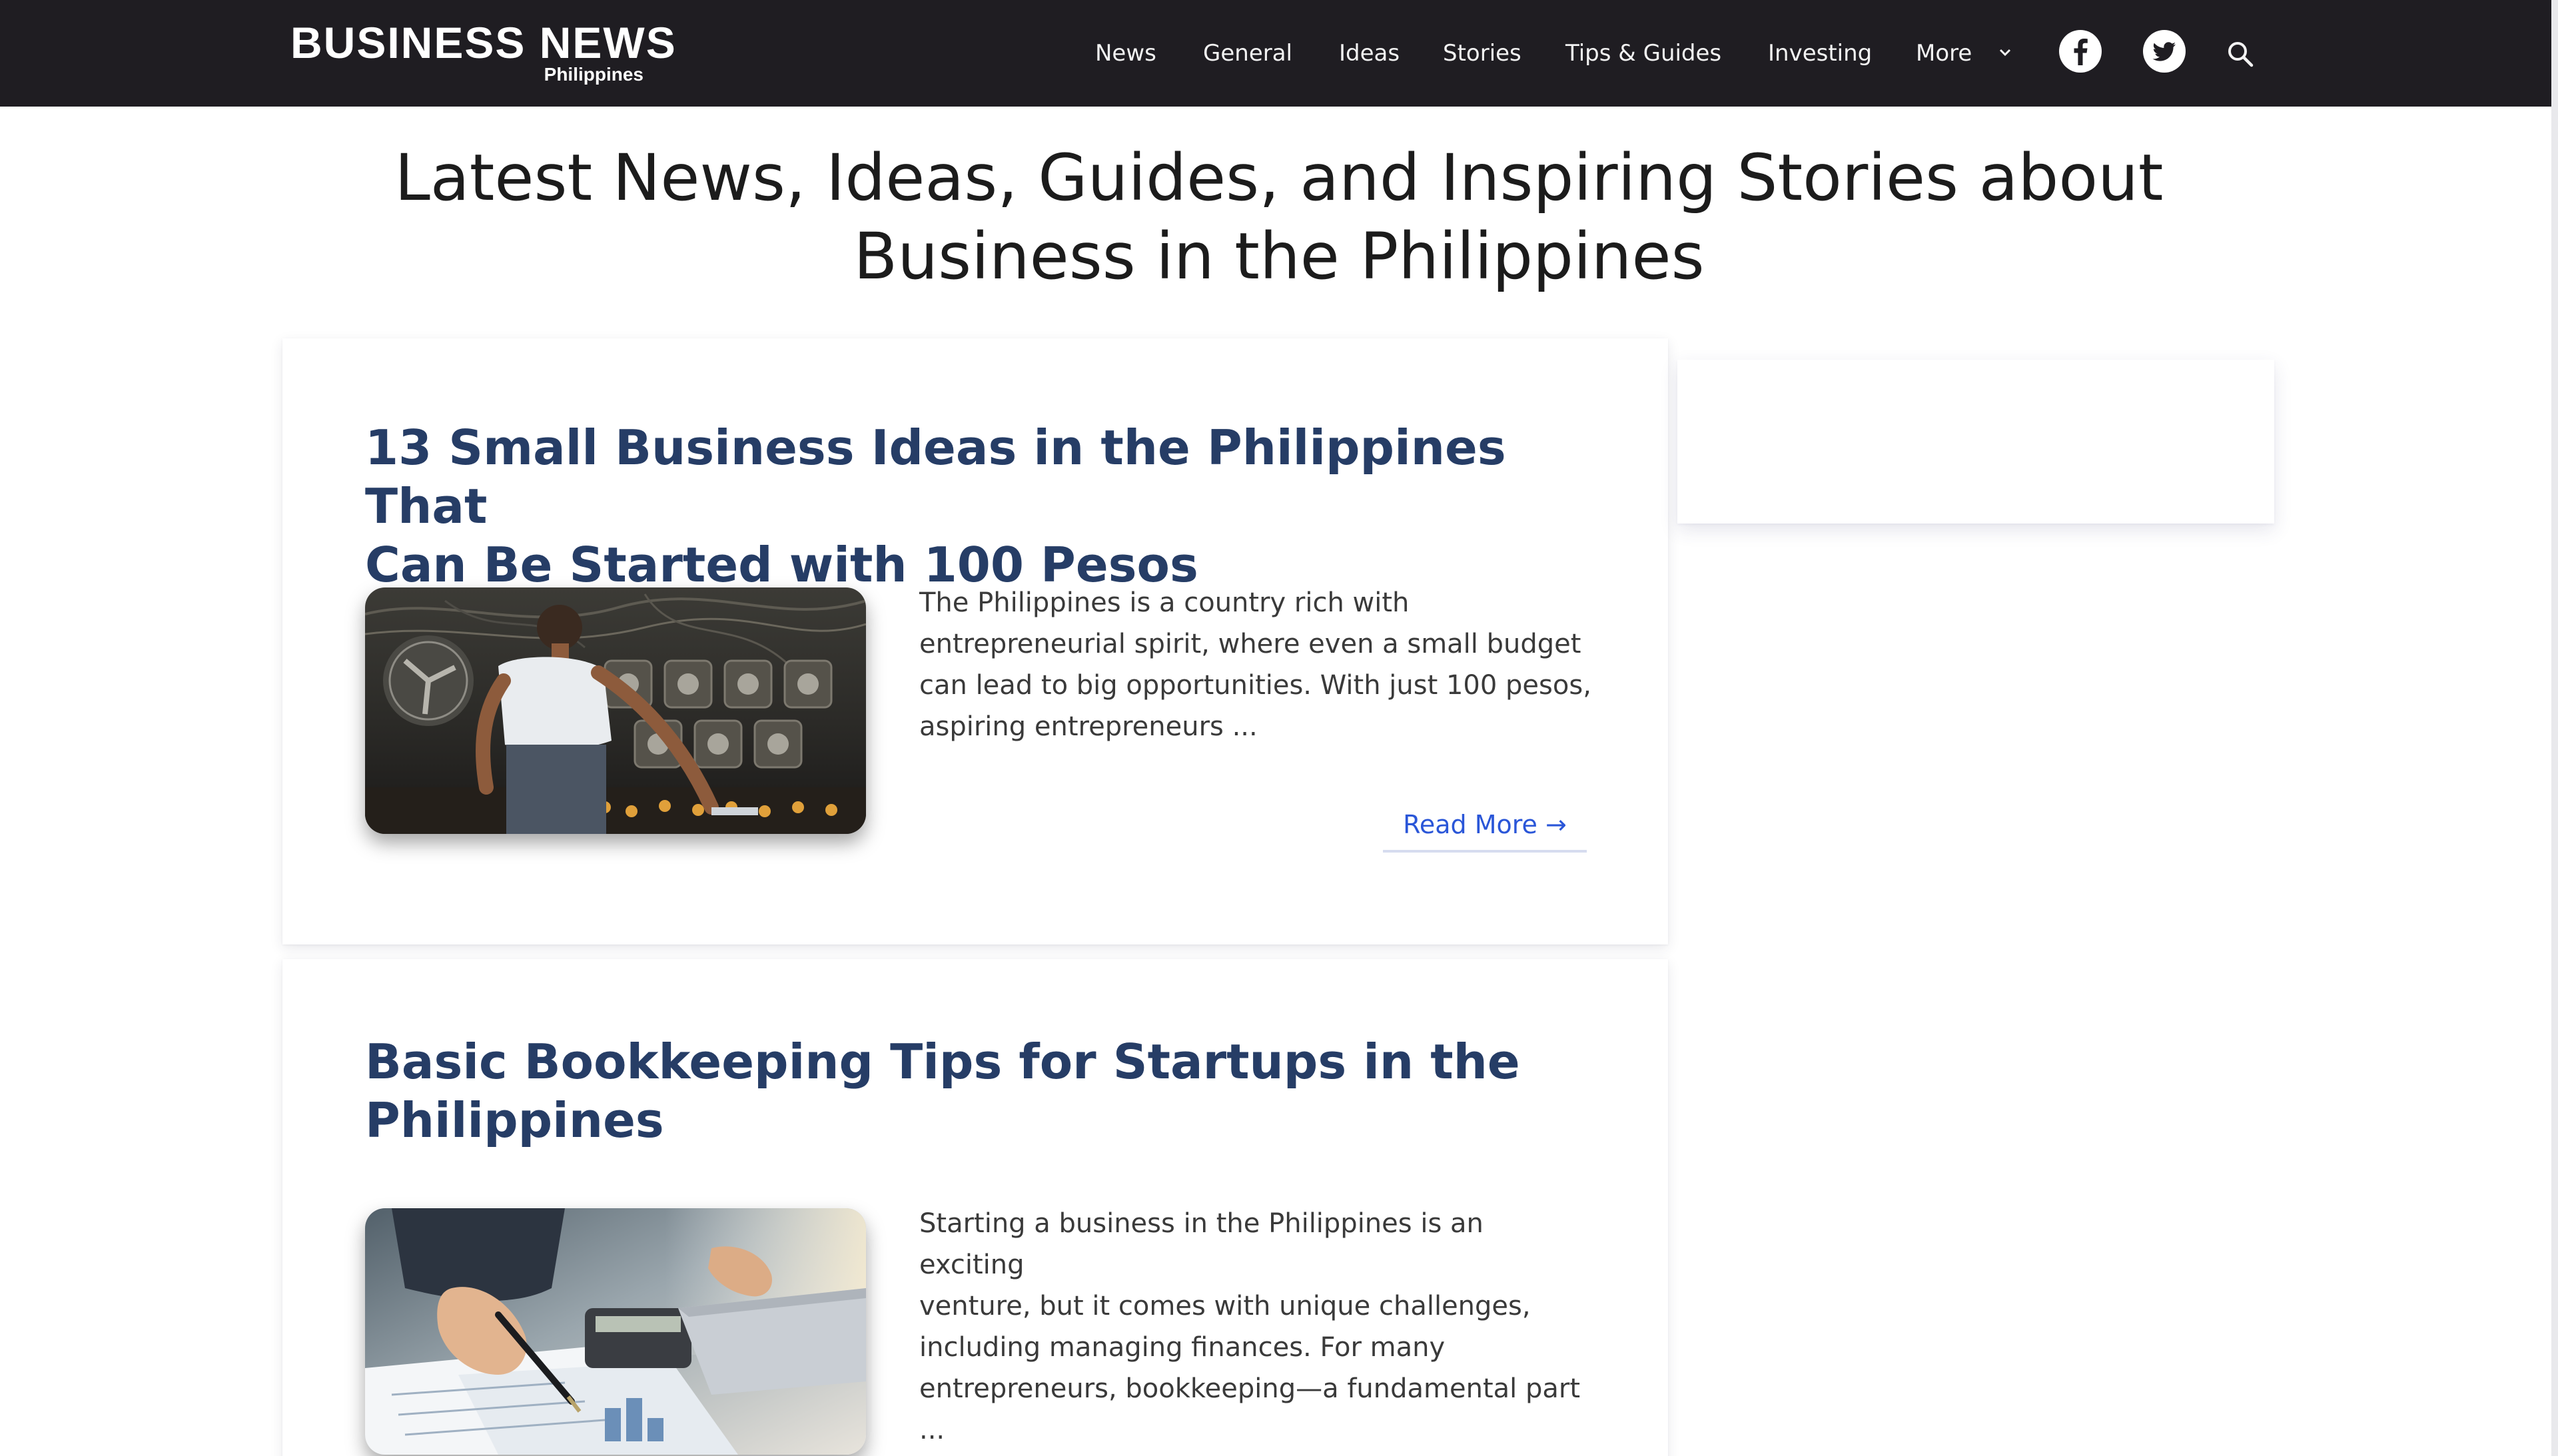  What do you see at coordinates (1944, 53) in the screenshot?
I see `nav-item-more: More` at bounding box center [1944, 53].